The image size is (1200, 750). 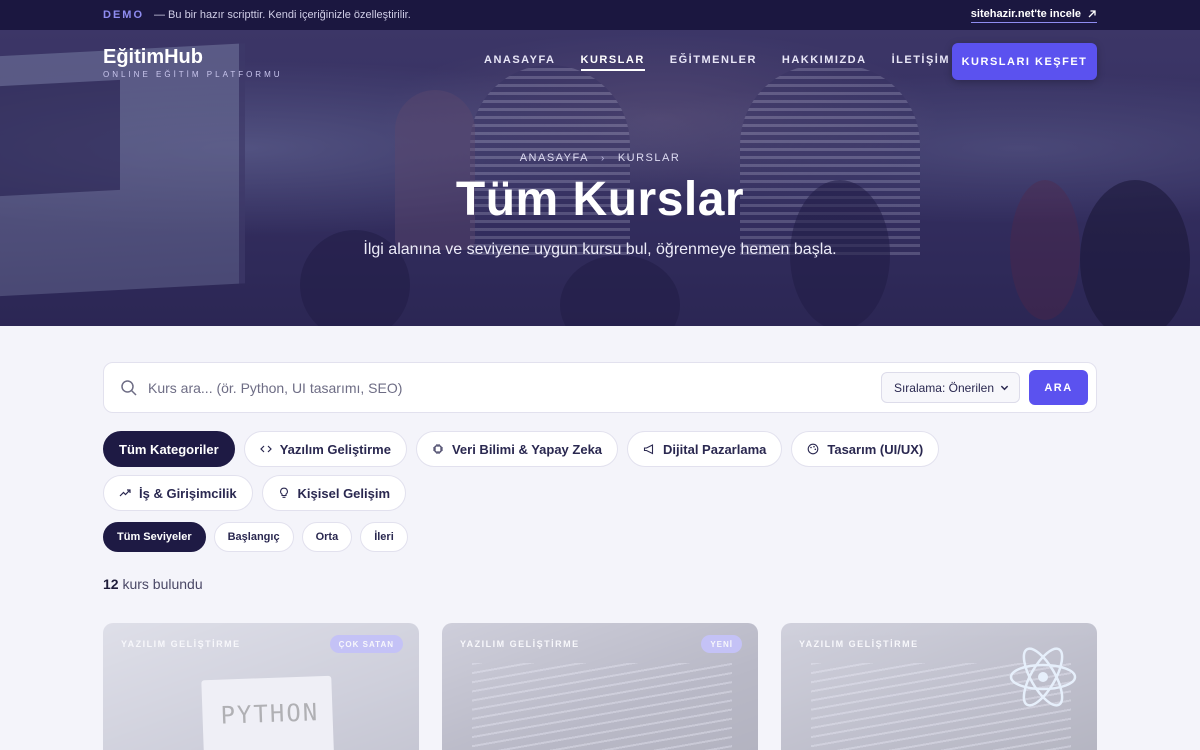 What do you see at coordinates (648, 449) in the screenshot?
I see `megaphone-icon` at bounding box center [648, 449].